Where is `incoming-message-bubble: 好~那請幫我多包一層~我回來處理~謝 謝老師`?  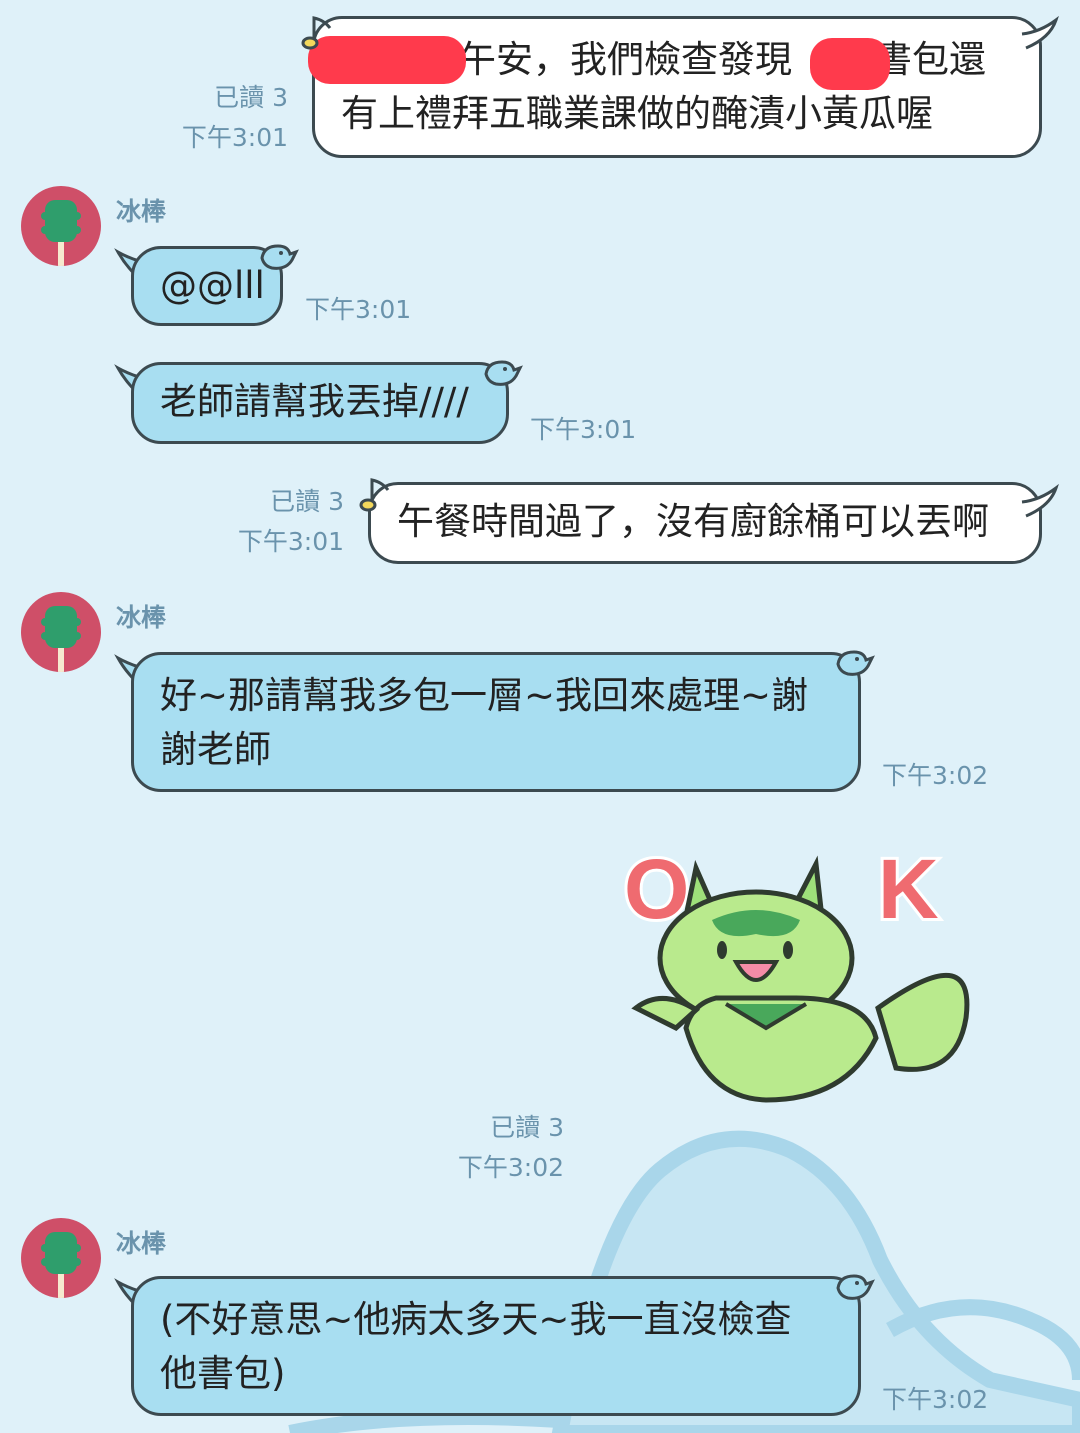
incoming-message-bubble: 好~那請幫我多包一層~我回來處理~謝 謝老師 is located at coordinates (496, 722).